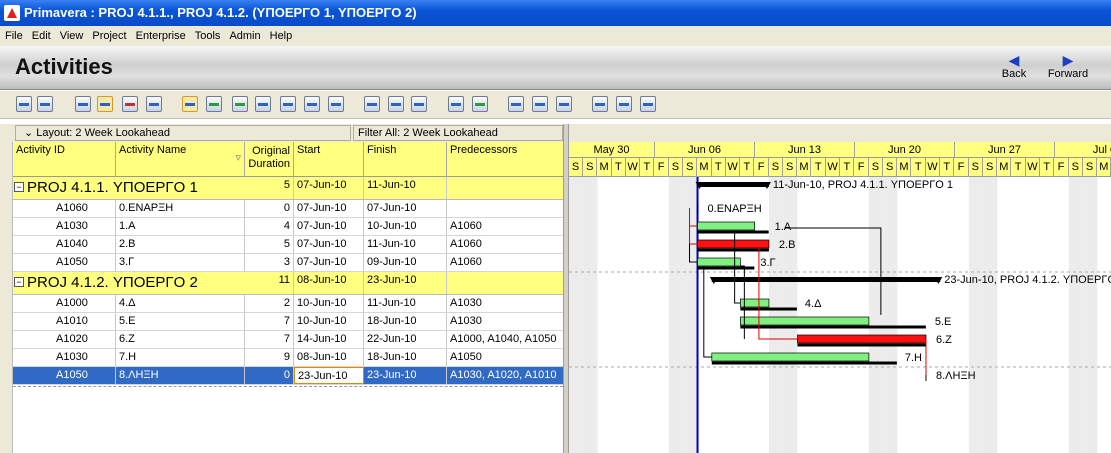  I want to click on activity-name-cell: 8.ΛΗΞΗ, so click(180, 375).